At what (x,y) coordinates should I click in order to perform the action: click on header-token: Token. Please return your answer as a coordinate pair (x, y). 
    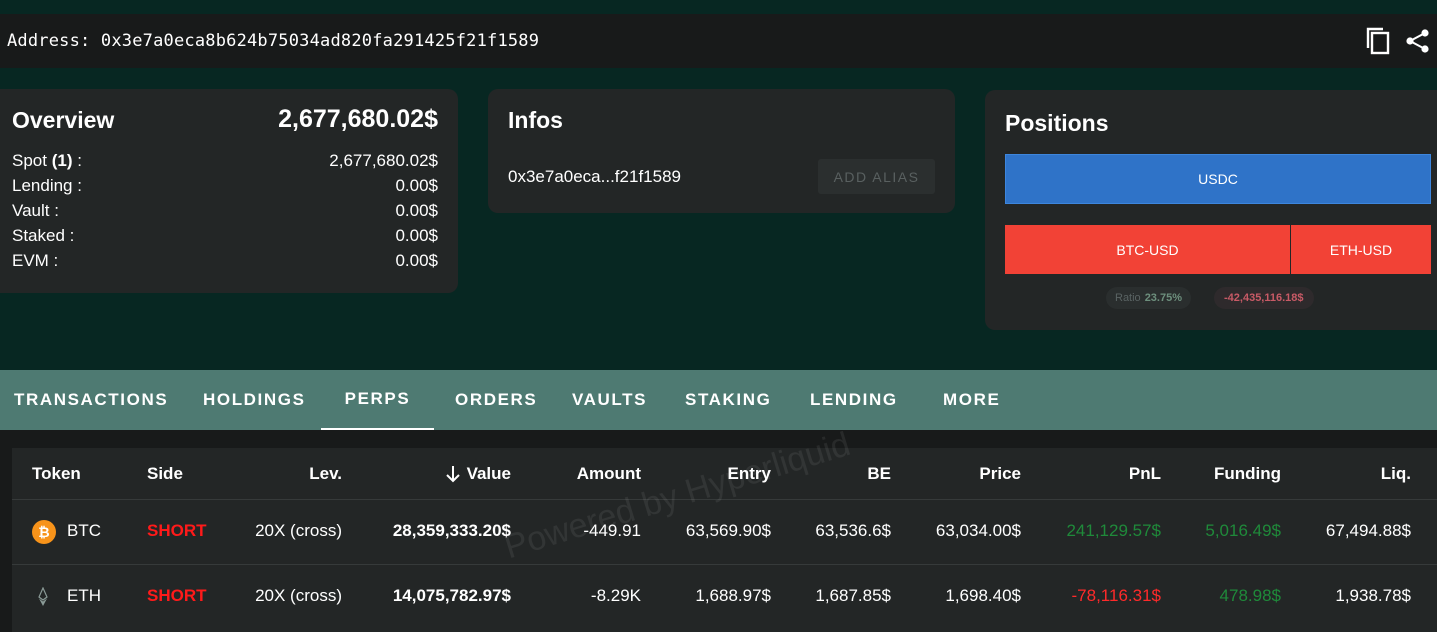
    Looking at the image, I should click on (56, 474).